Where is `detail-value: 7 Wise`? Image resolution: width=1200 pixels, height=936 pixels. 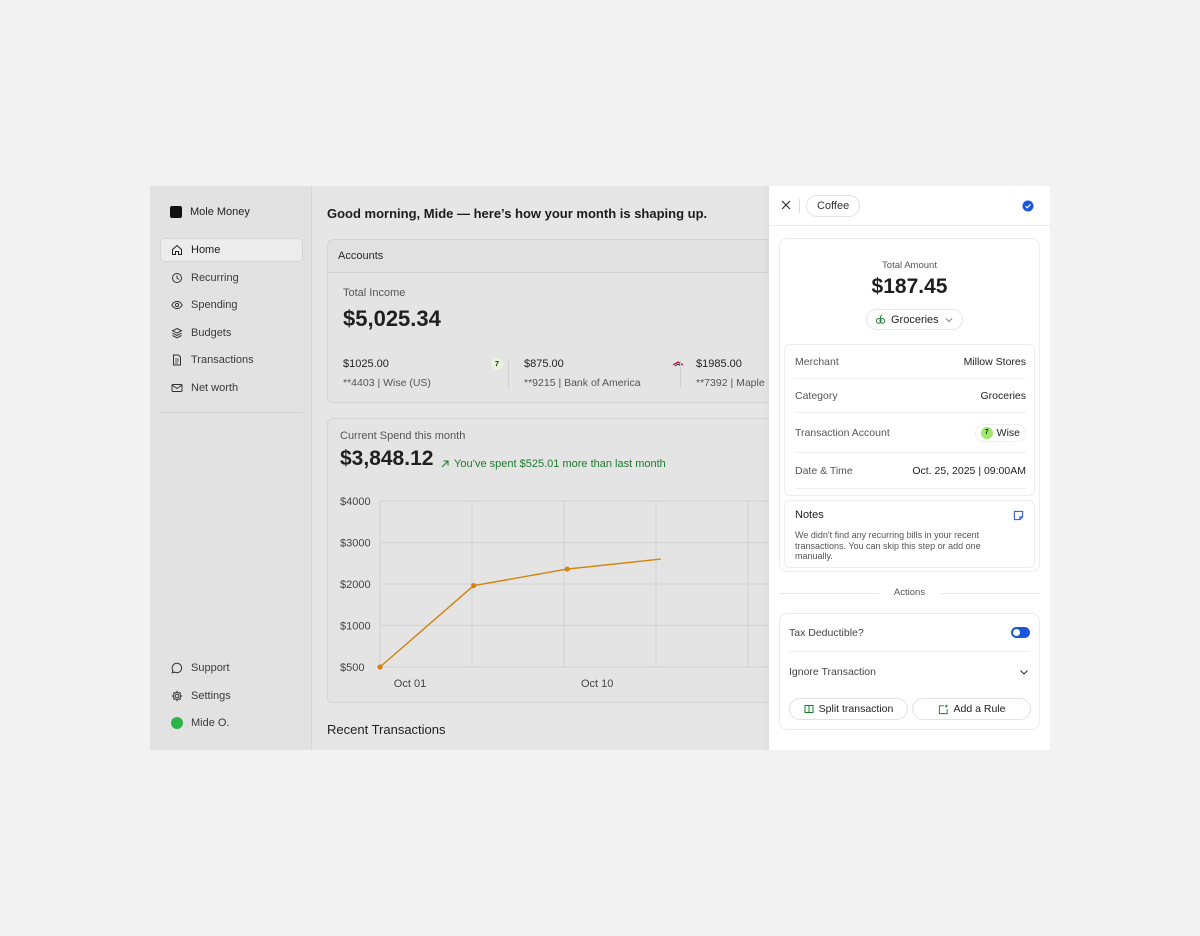
detail-value: 7 Wise is located at coordinates (1000, 432).